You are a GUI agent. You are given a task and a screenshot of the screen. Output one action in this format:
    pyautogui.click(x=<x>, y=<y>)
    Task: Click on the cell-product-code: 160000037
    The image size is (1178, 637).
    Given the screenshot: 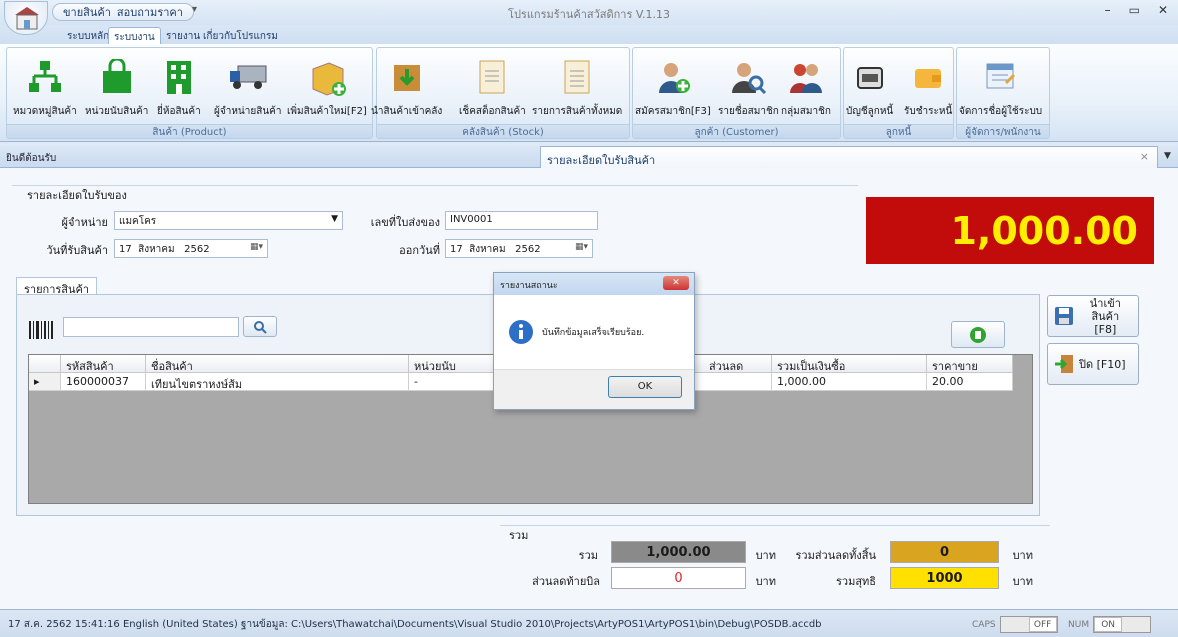 What is the action you would take?
    pyautogui.click(x=103, y=382)
    